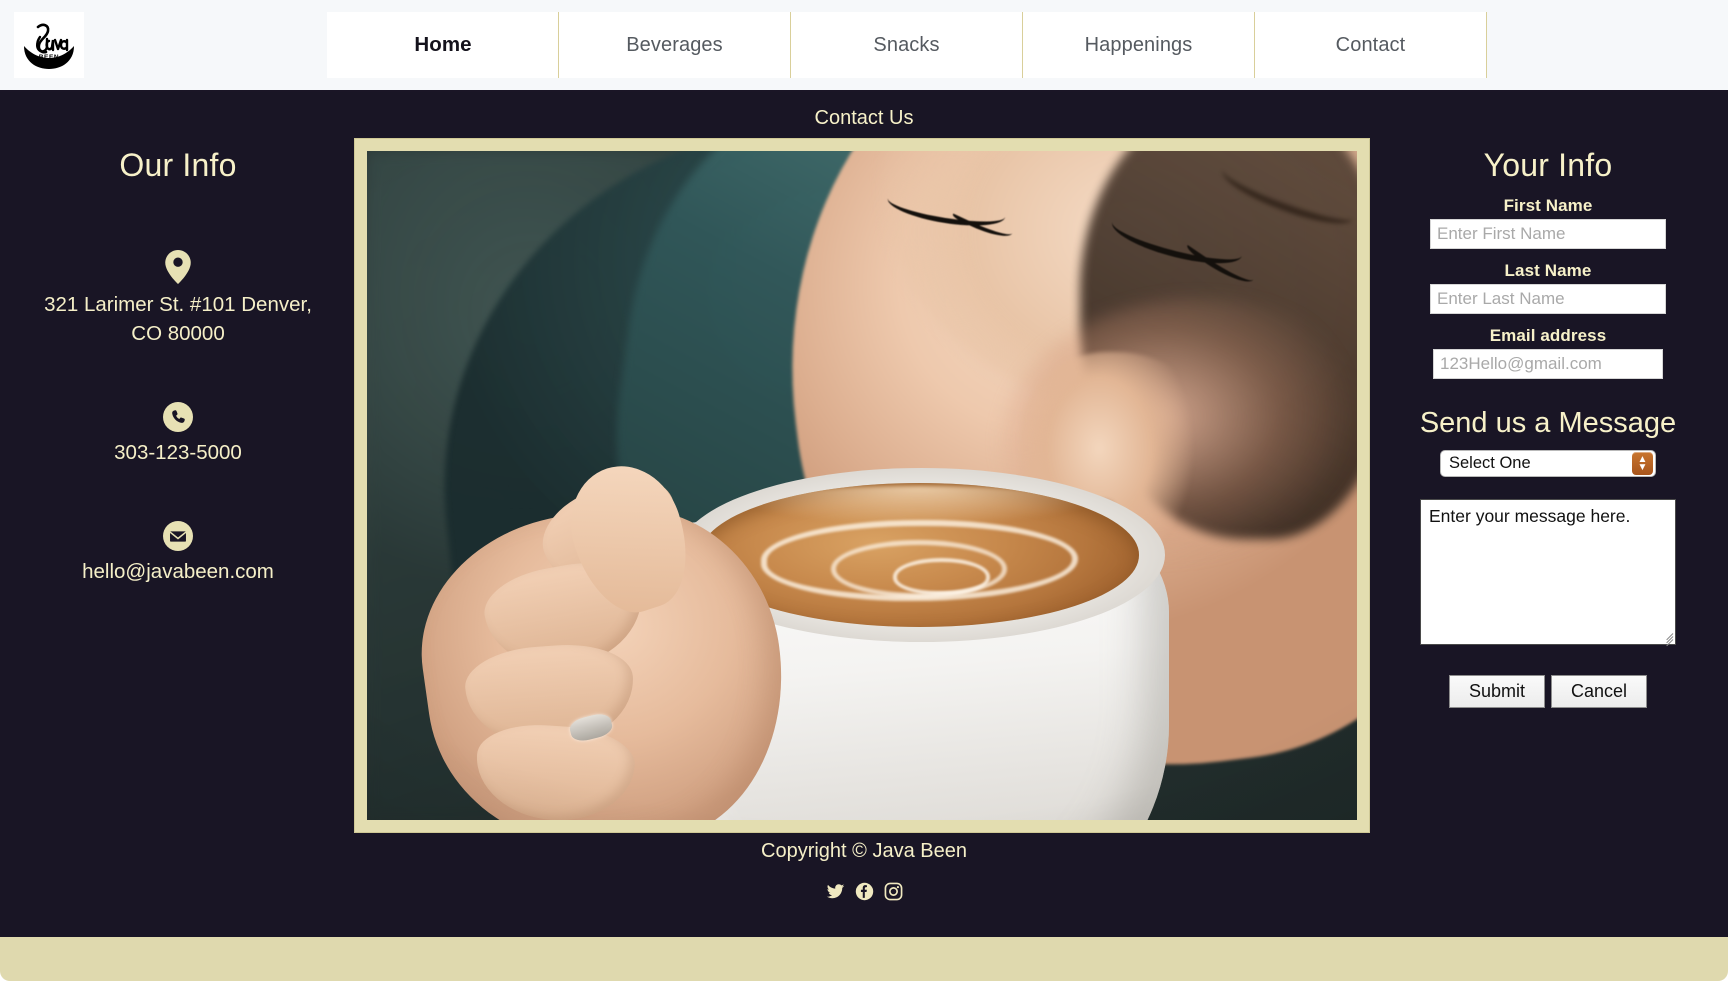 The image size is (1728, 981). I want to click on phone-icon, so click(178, 417).